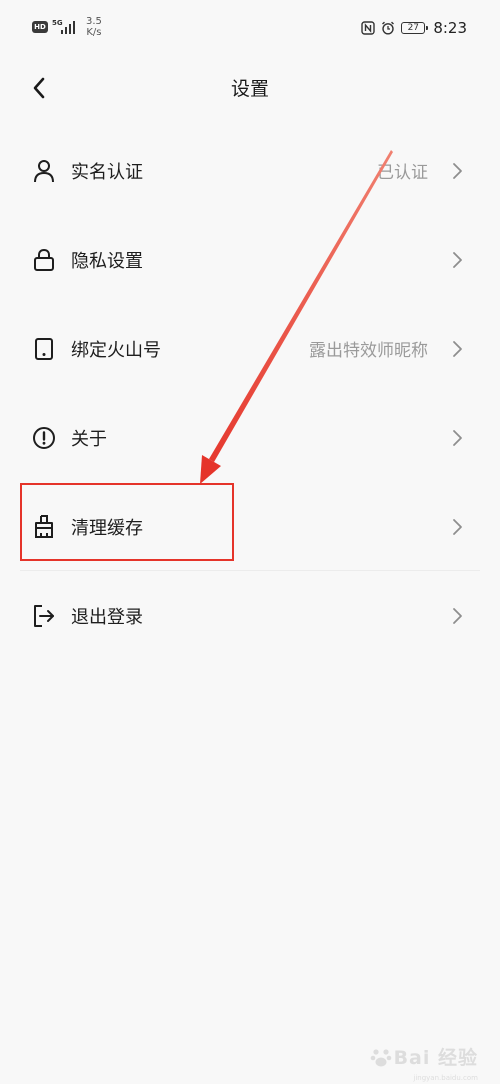 This screenshot has height=1084, width=500. I want to click on paw-icon, so click(380, 1057).